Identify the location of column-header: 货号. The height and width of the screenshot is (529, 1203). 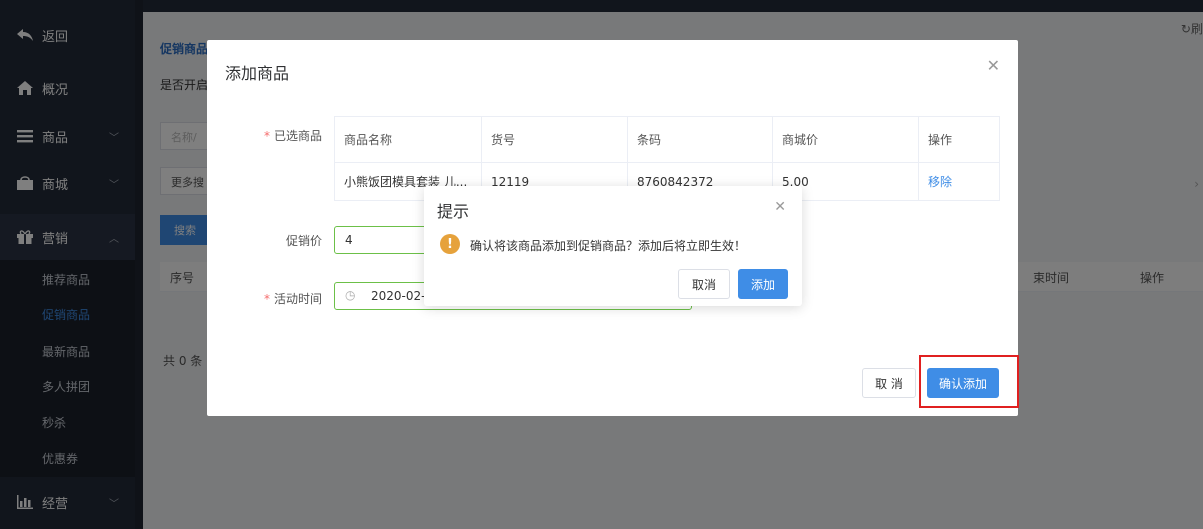
(554, 139).